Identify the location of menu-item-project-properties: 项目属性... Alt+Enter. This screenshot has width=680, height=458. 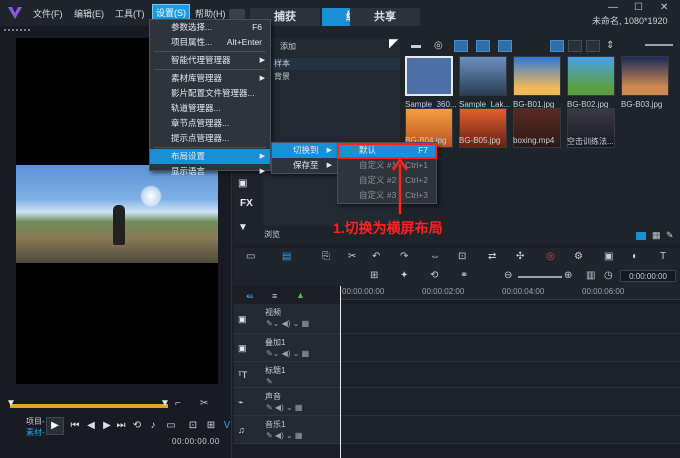
(210, 42).